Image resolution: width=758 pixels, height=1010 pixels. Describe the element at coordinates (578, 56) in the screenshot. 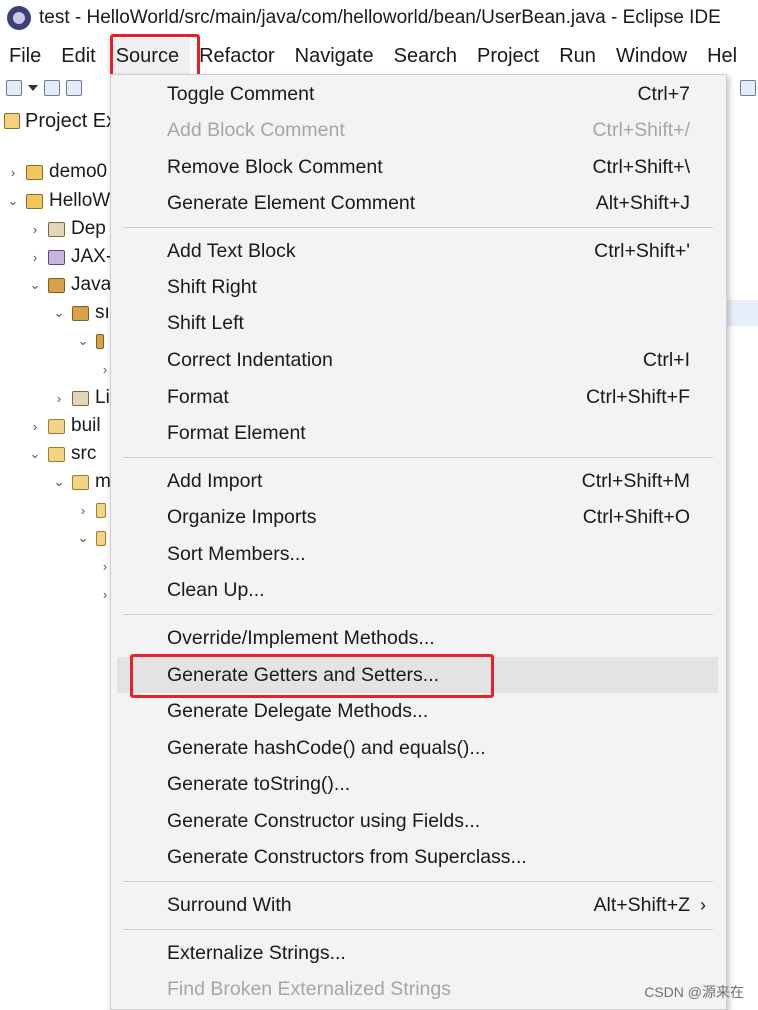

I see `menu-run: Run` at that location.